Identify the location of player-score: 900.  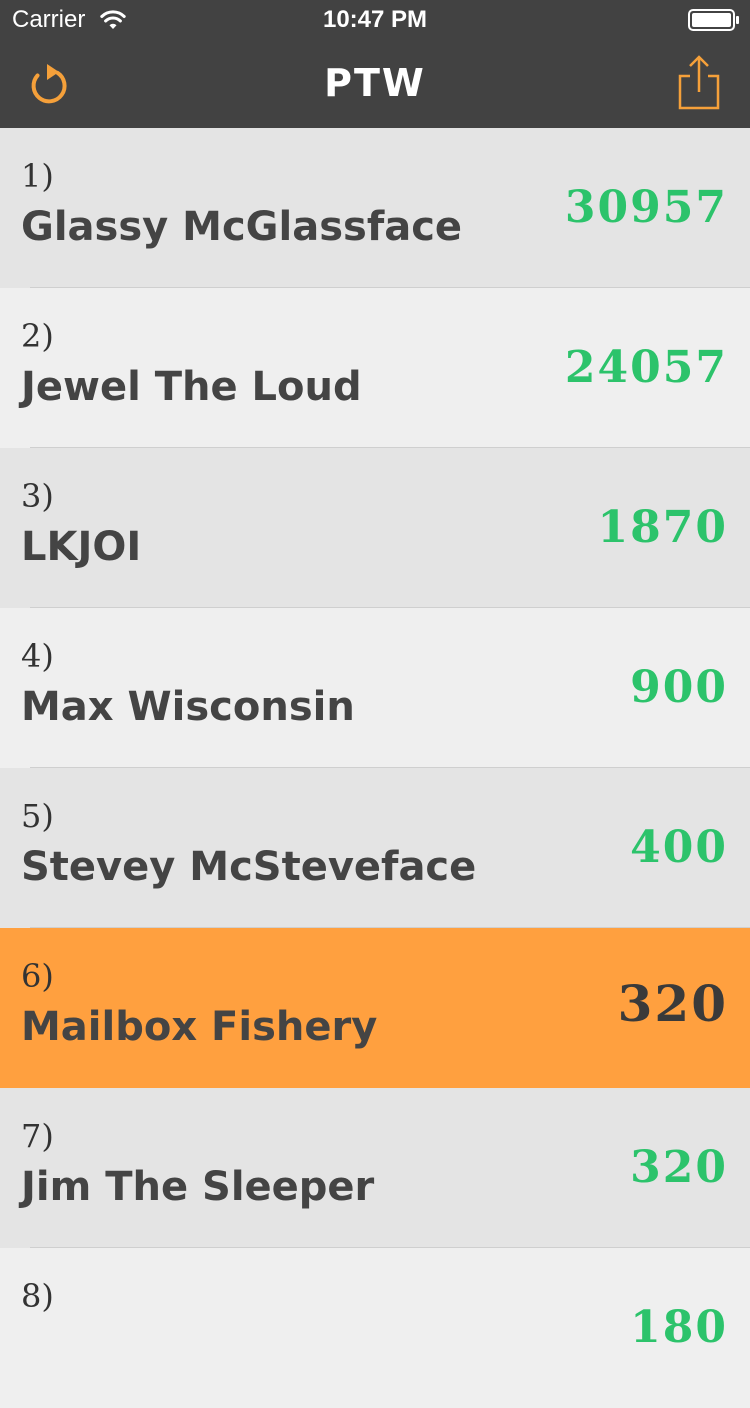
(679, 687).